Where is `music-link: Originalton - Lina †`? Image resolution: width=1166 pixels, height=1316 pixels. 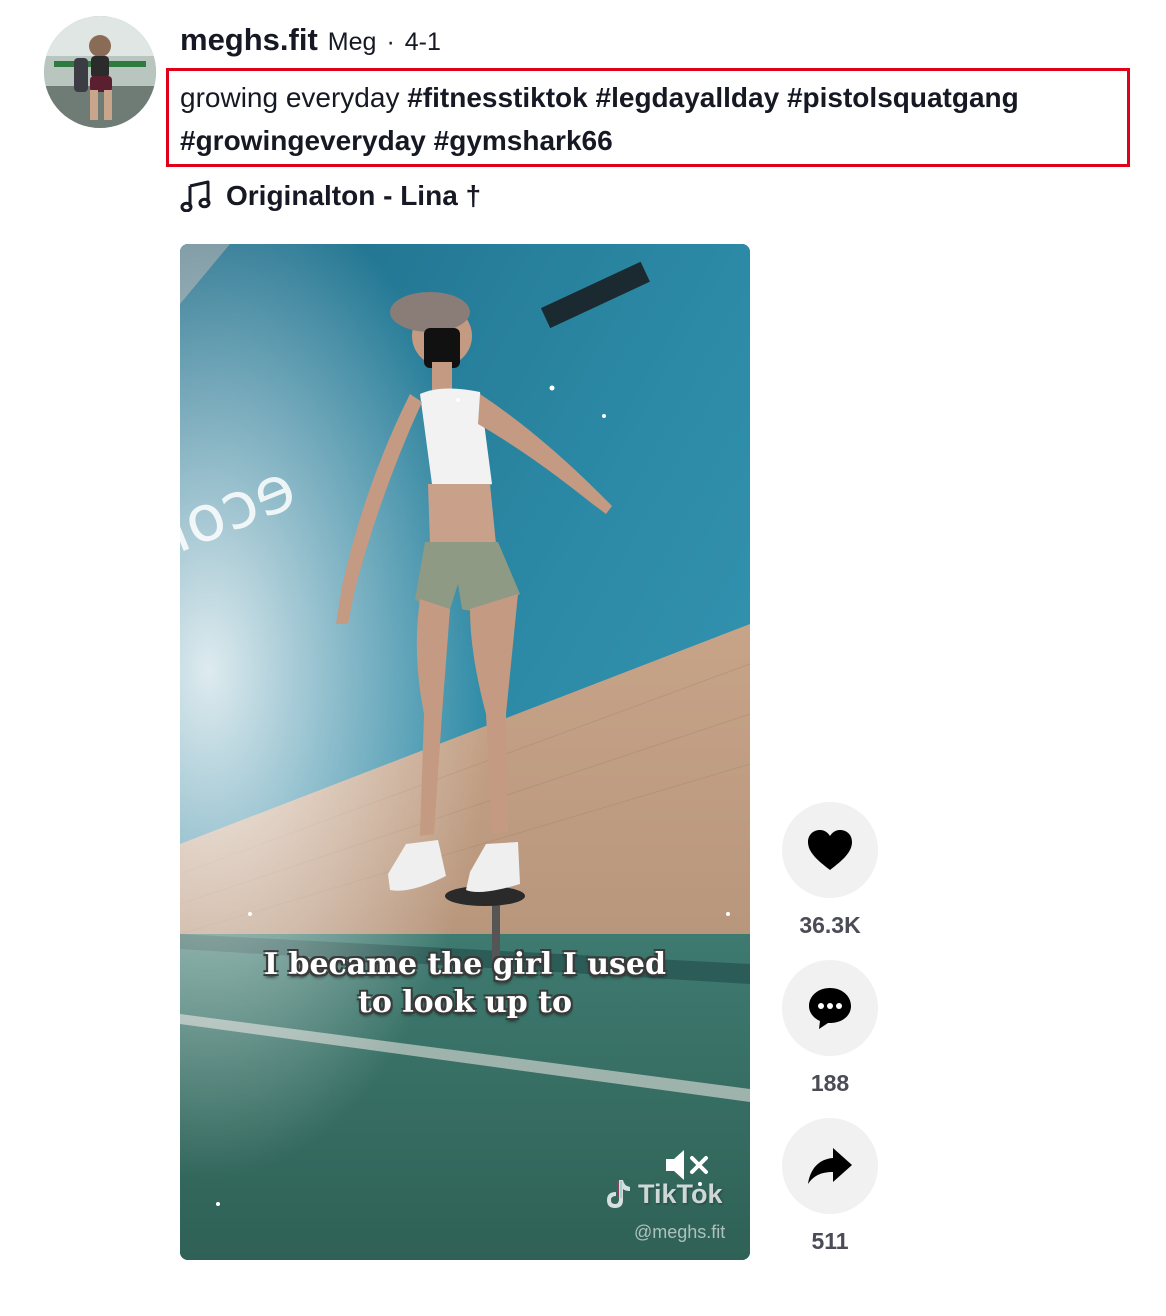 music-link: Originalton - Lina † is located at coordinates (330, 196).